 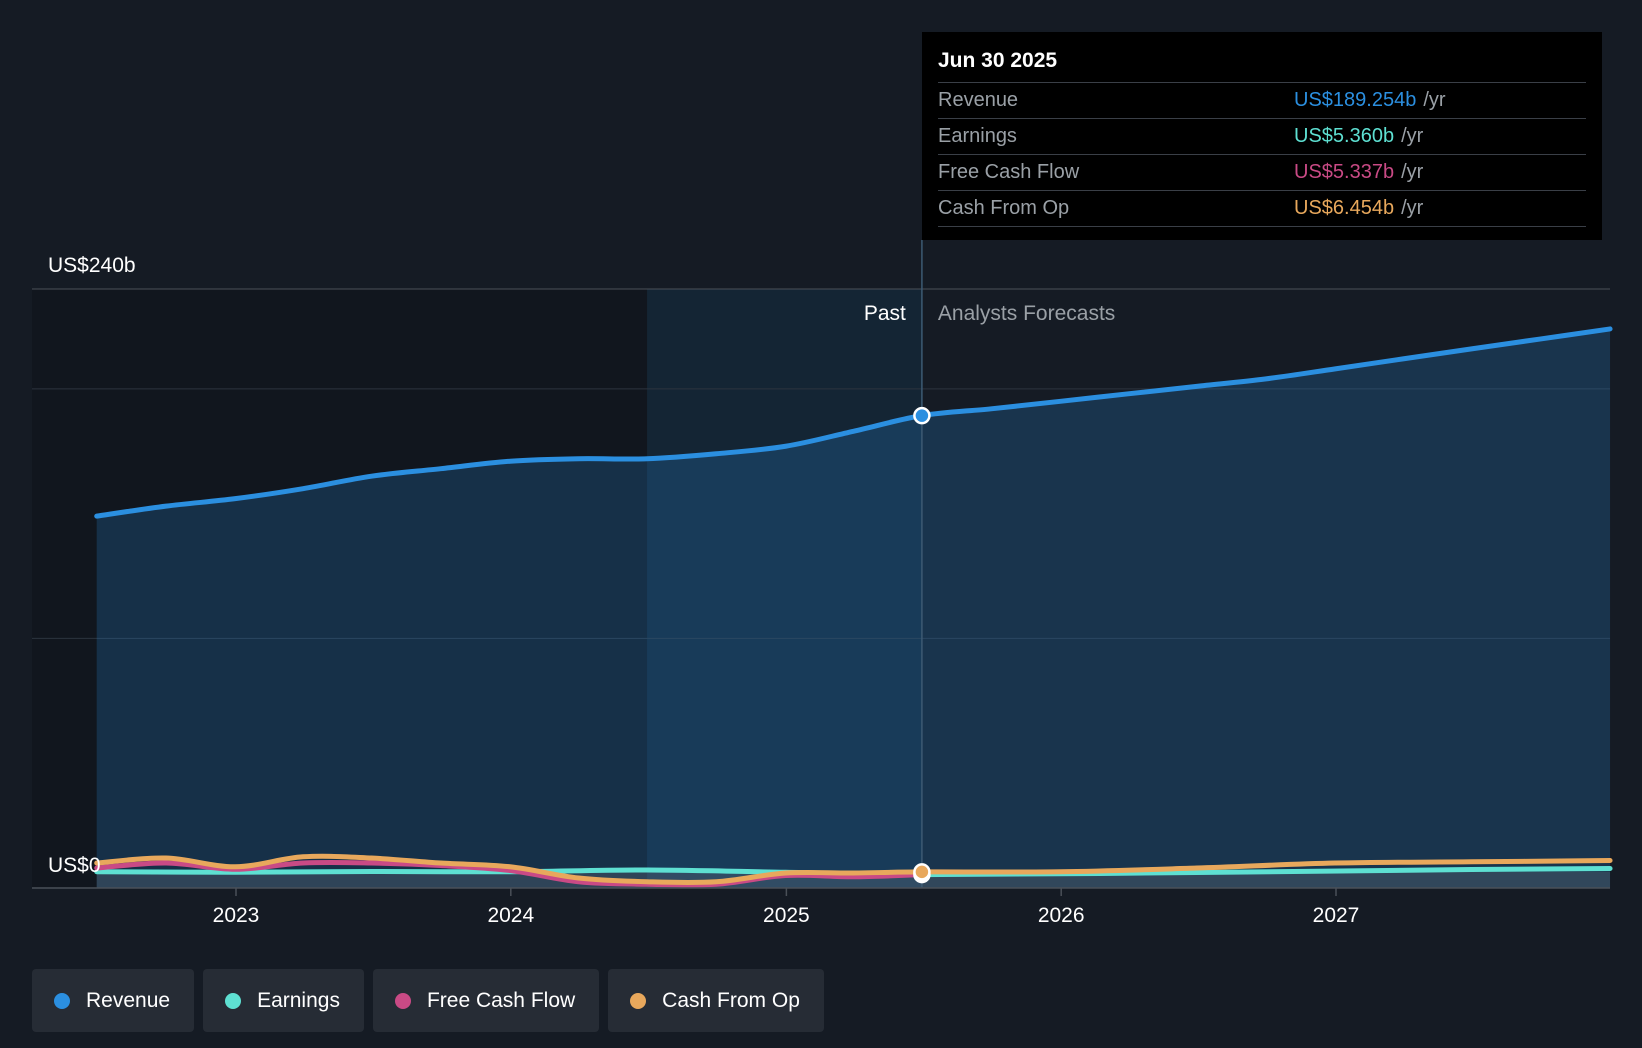 I want to click on tooltip-value: US$5.337b, so click(x=1344, y=172).